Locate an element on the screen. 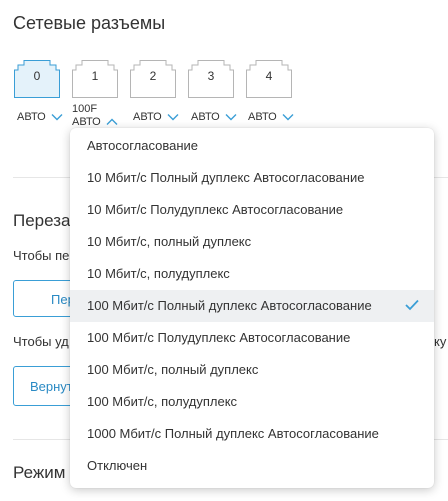 The image size is (448, 501). restore-button-label: Вернут is located at coordinates (51, 386).